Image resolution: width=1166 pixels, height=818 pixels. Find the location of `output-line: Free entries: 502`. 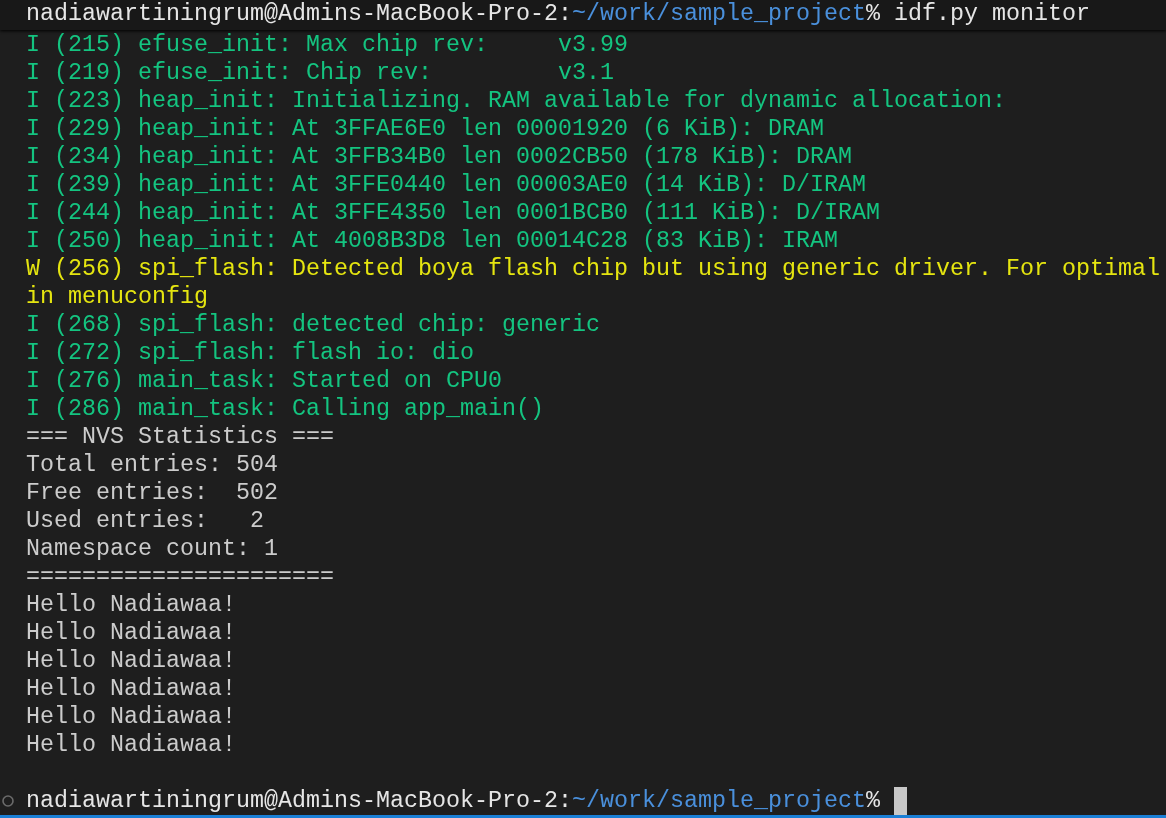

output-line: Free entries: 502 is located at coordinates (152, 493).